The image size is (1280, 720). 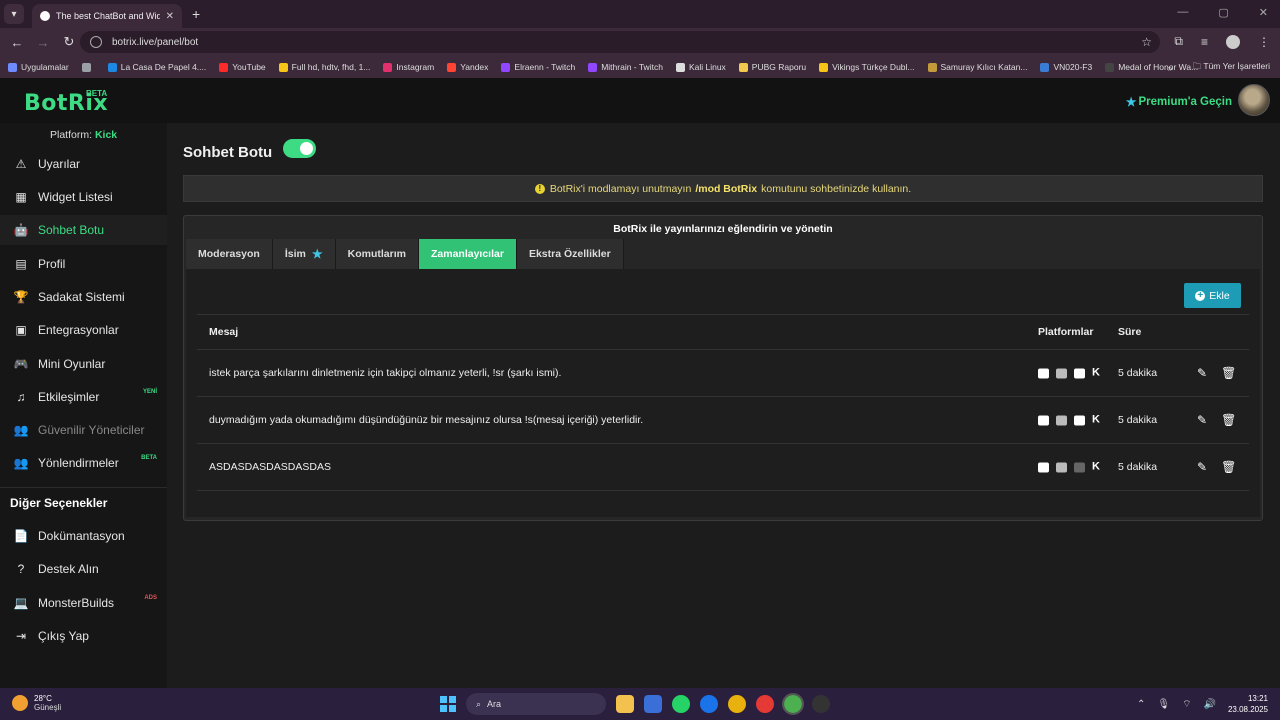 I want to click on network-icon: ⌔, so click(x=1186, y=704).